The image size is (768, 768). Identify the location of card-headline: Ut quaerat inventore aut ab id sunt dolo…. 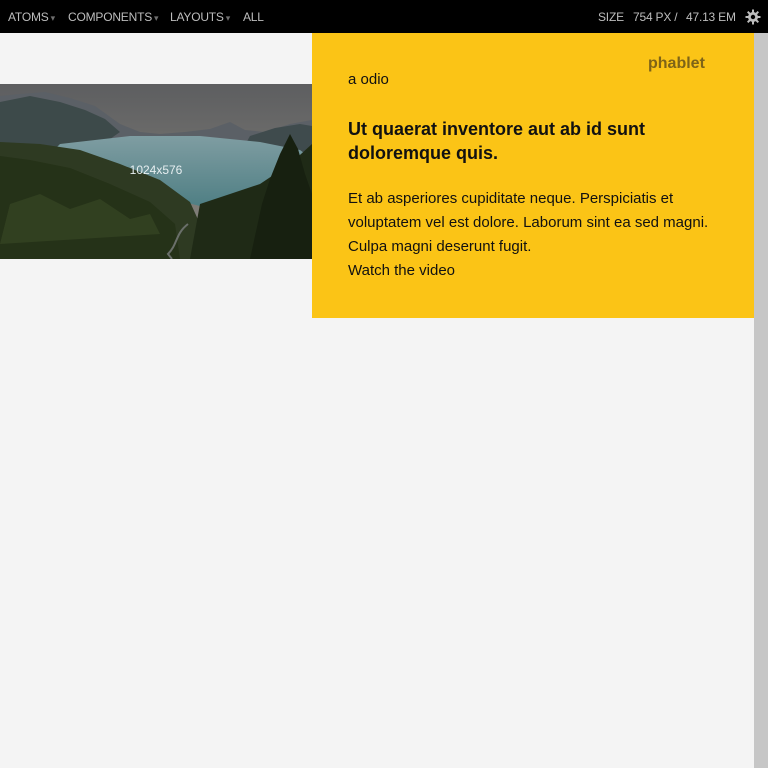
(497, 141).